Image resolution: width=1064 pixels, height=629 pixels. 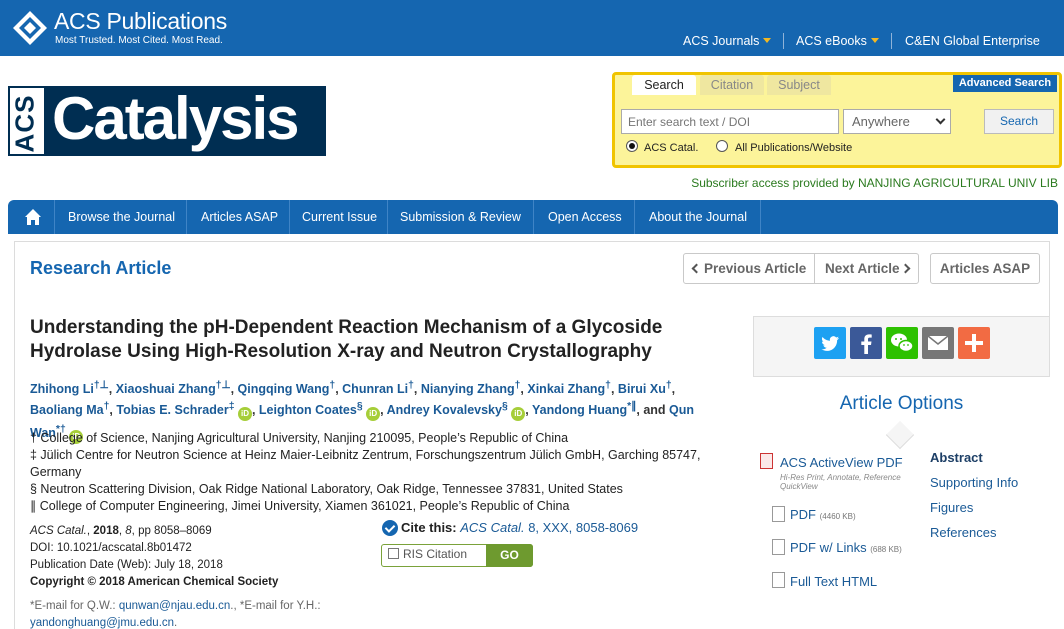 What do you see at coordinates (30, 28) in the screenshot?
I see `acs-logo-icon` at bounding box center [30, 28].